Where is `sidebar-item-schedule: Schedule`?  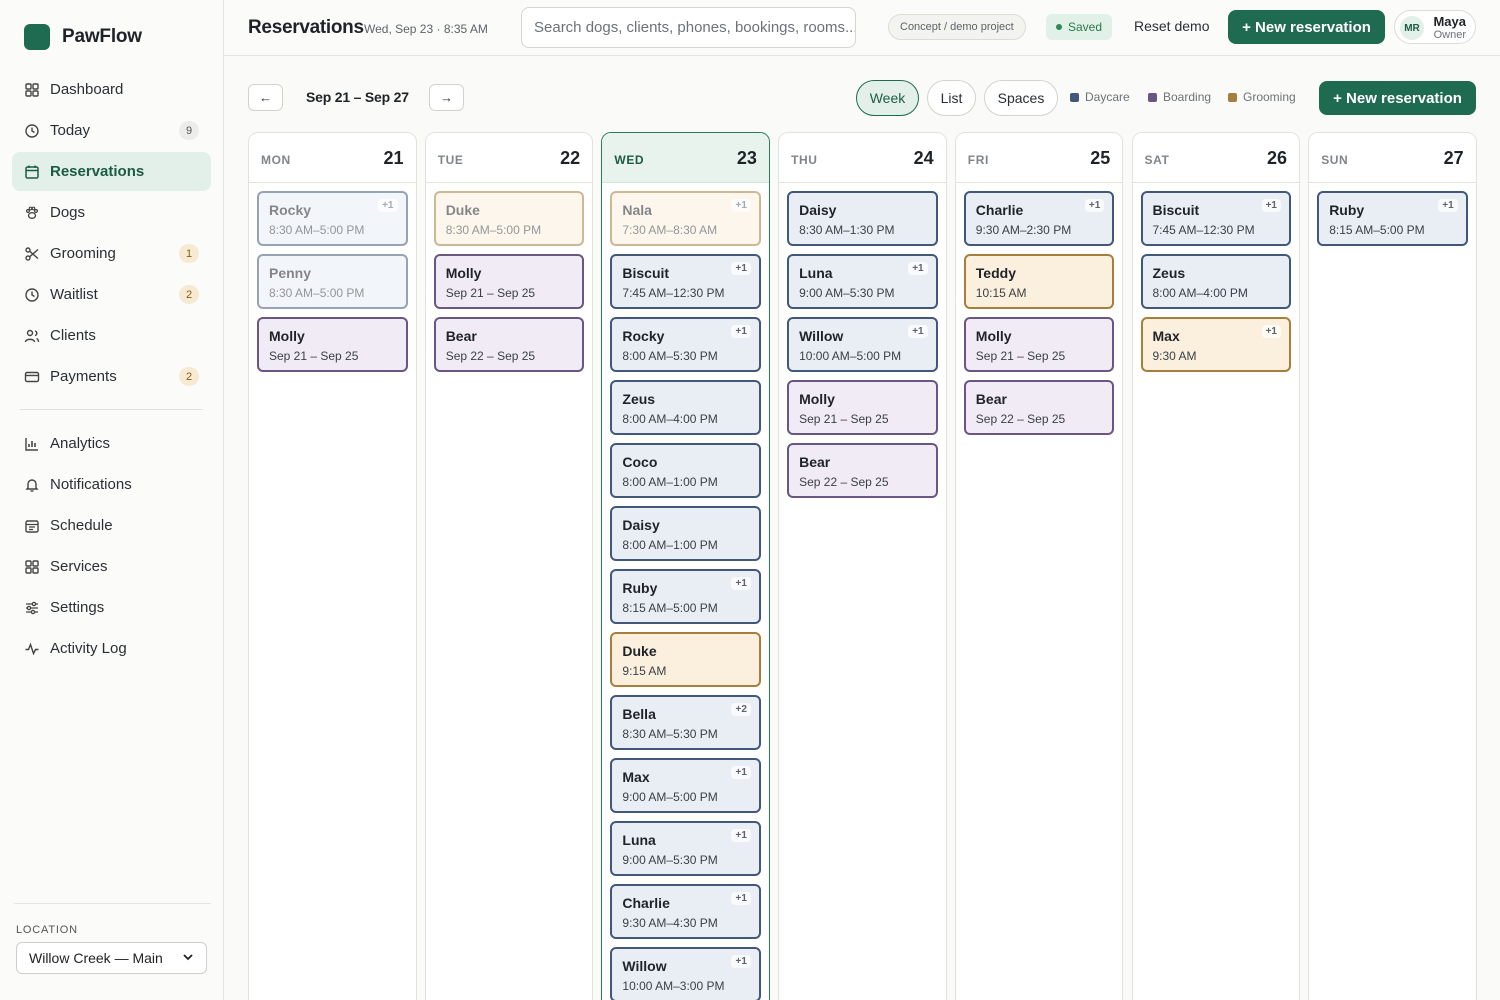 sidebar-item-schedule: Schedule is located at coordinates (111, 525).